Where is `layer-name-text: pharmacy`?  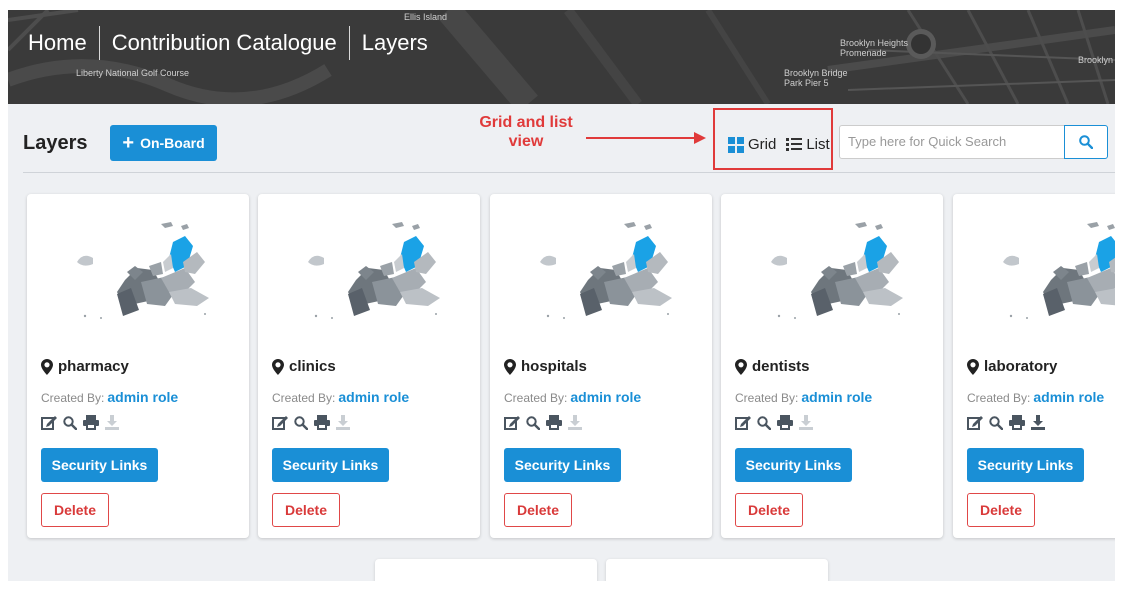
layer-name-text: pharmacy is located at coordinates (93, 366).